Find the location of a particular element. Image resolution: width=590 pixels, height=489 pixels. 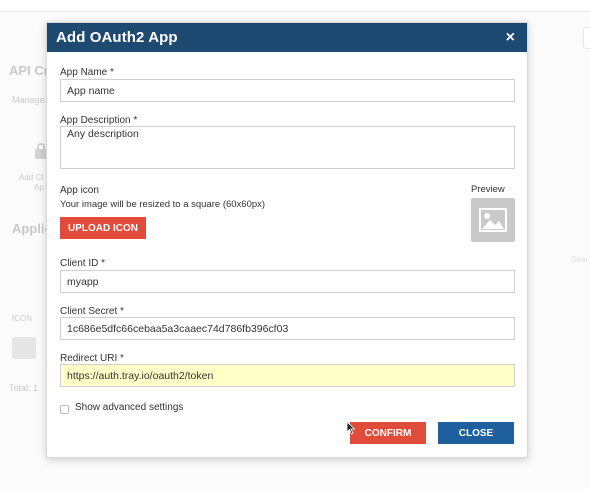

background-add-label: Add Cl Ap is located at coordinates (31, 182).